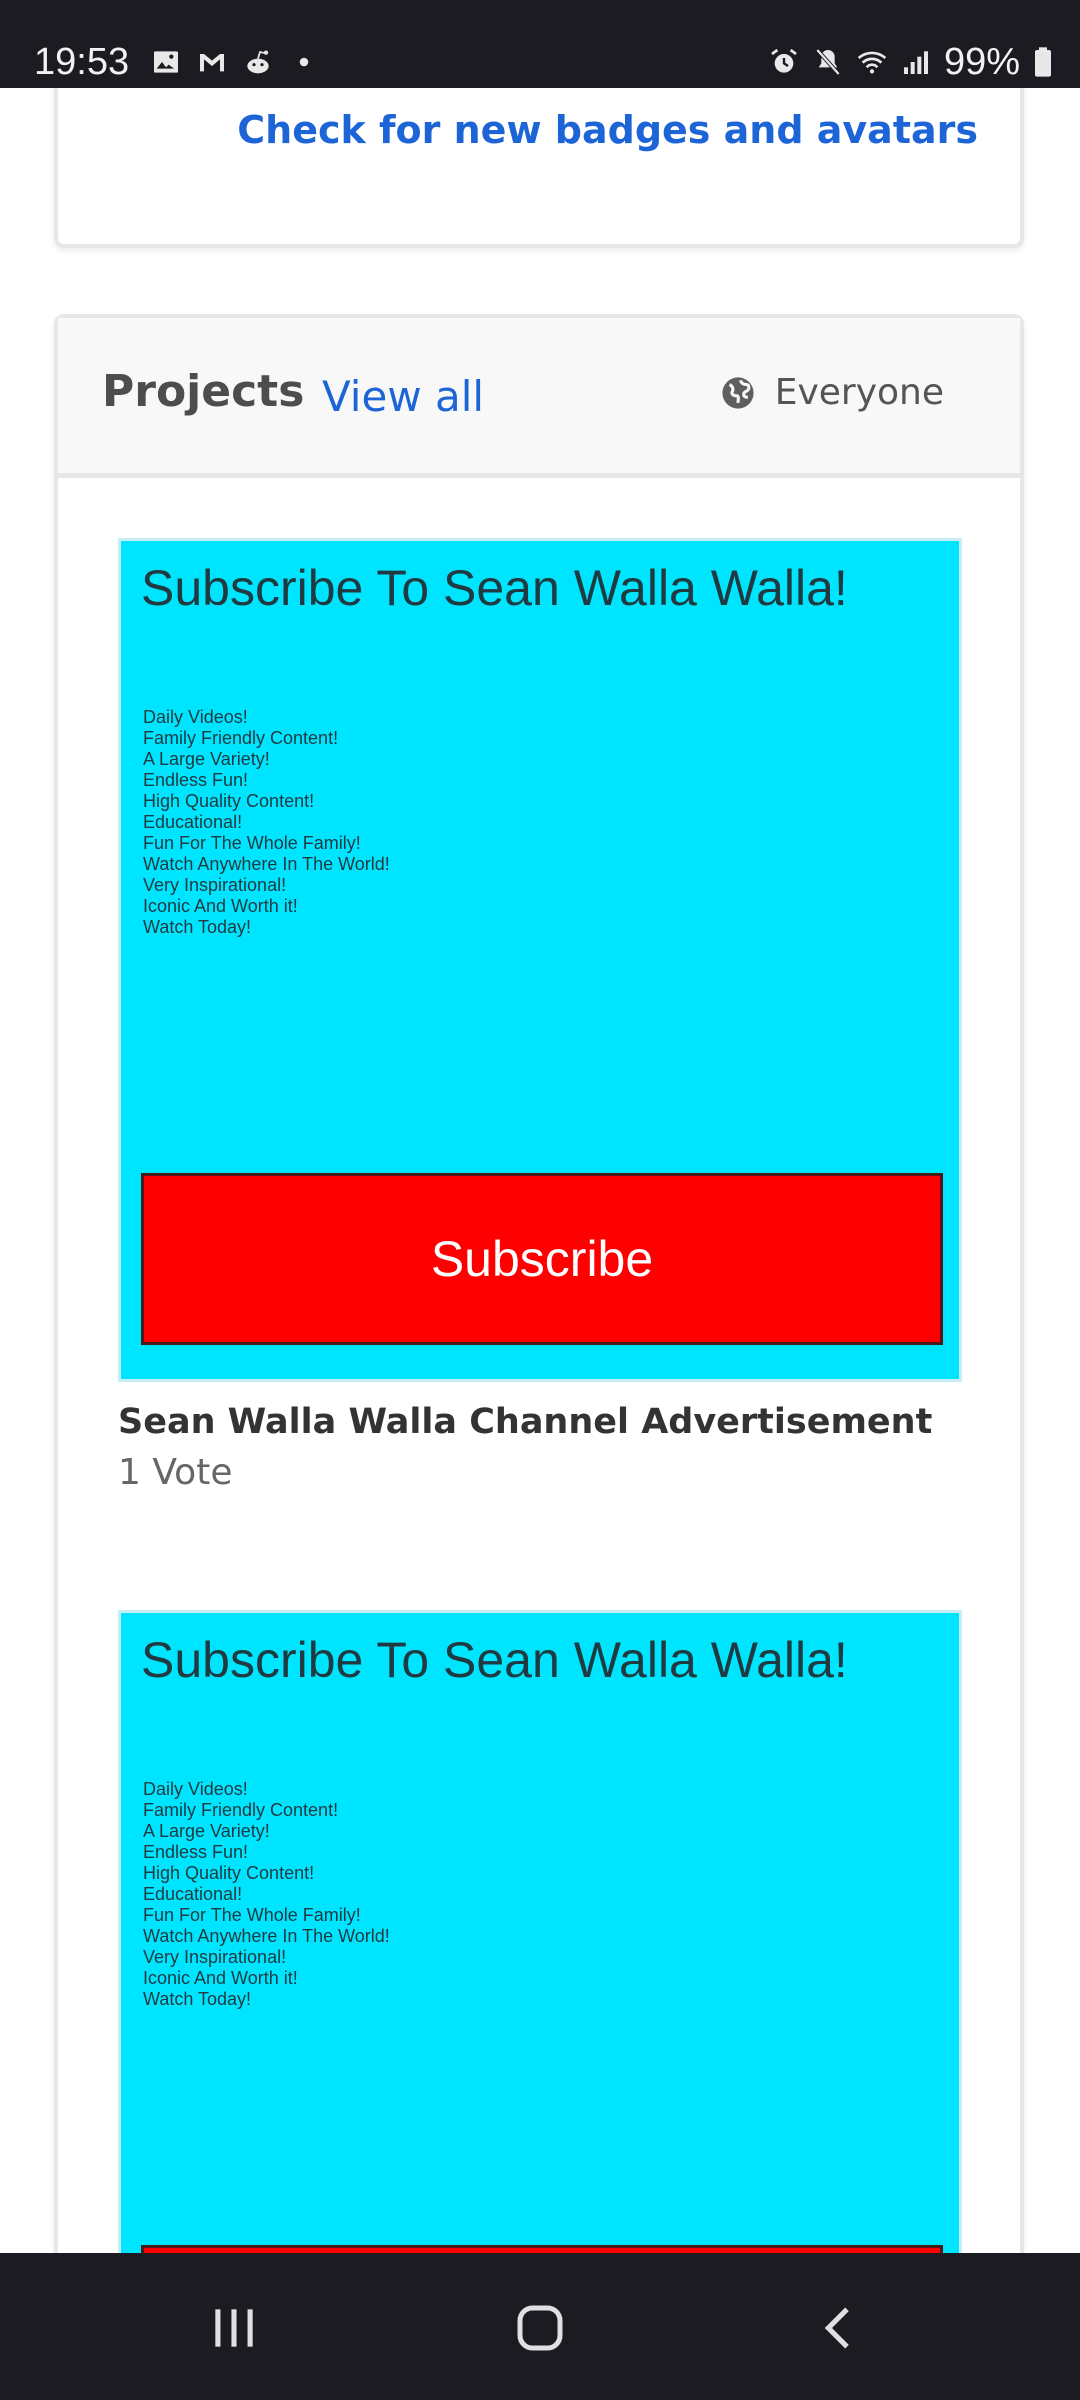 The width and height of the screenshot is (1080, 2400). I want to click on projects-title: Projects, so click(203, 391).